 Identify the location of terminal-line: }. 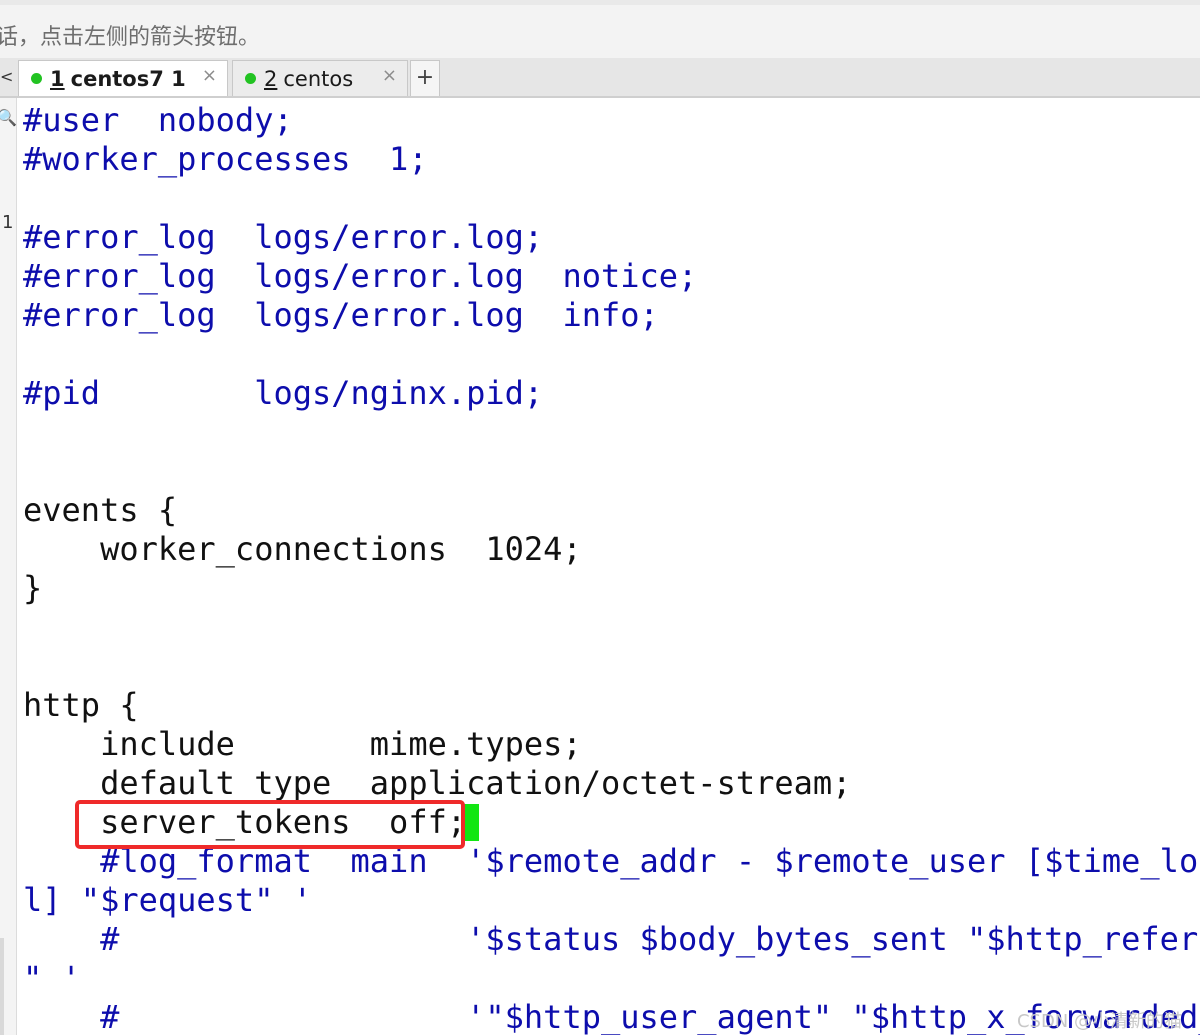
(33, 588).